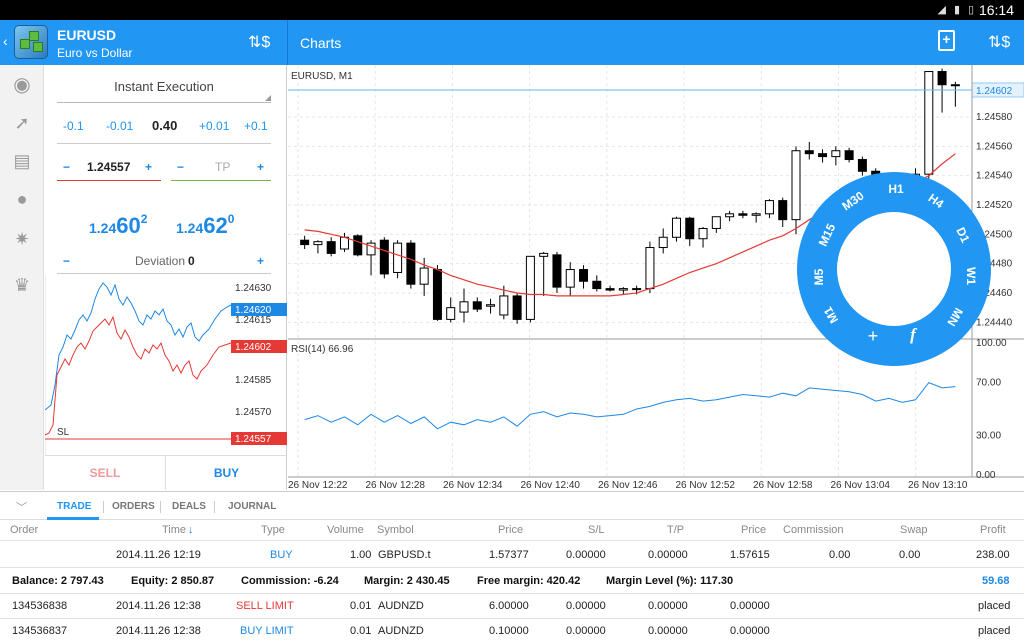  What do you see at coordinates (222, 167) in the screenshot?
I see `tp-input: TP` at bounding box center [222, 167].